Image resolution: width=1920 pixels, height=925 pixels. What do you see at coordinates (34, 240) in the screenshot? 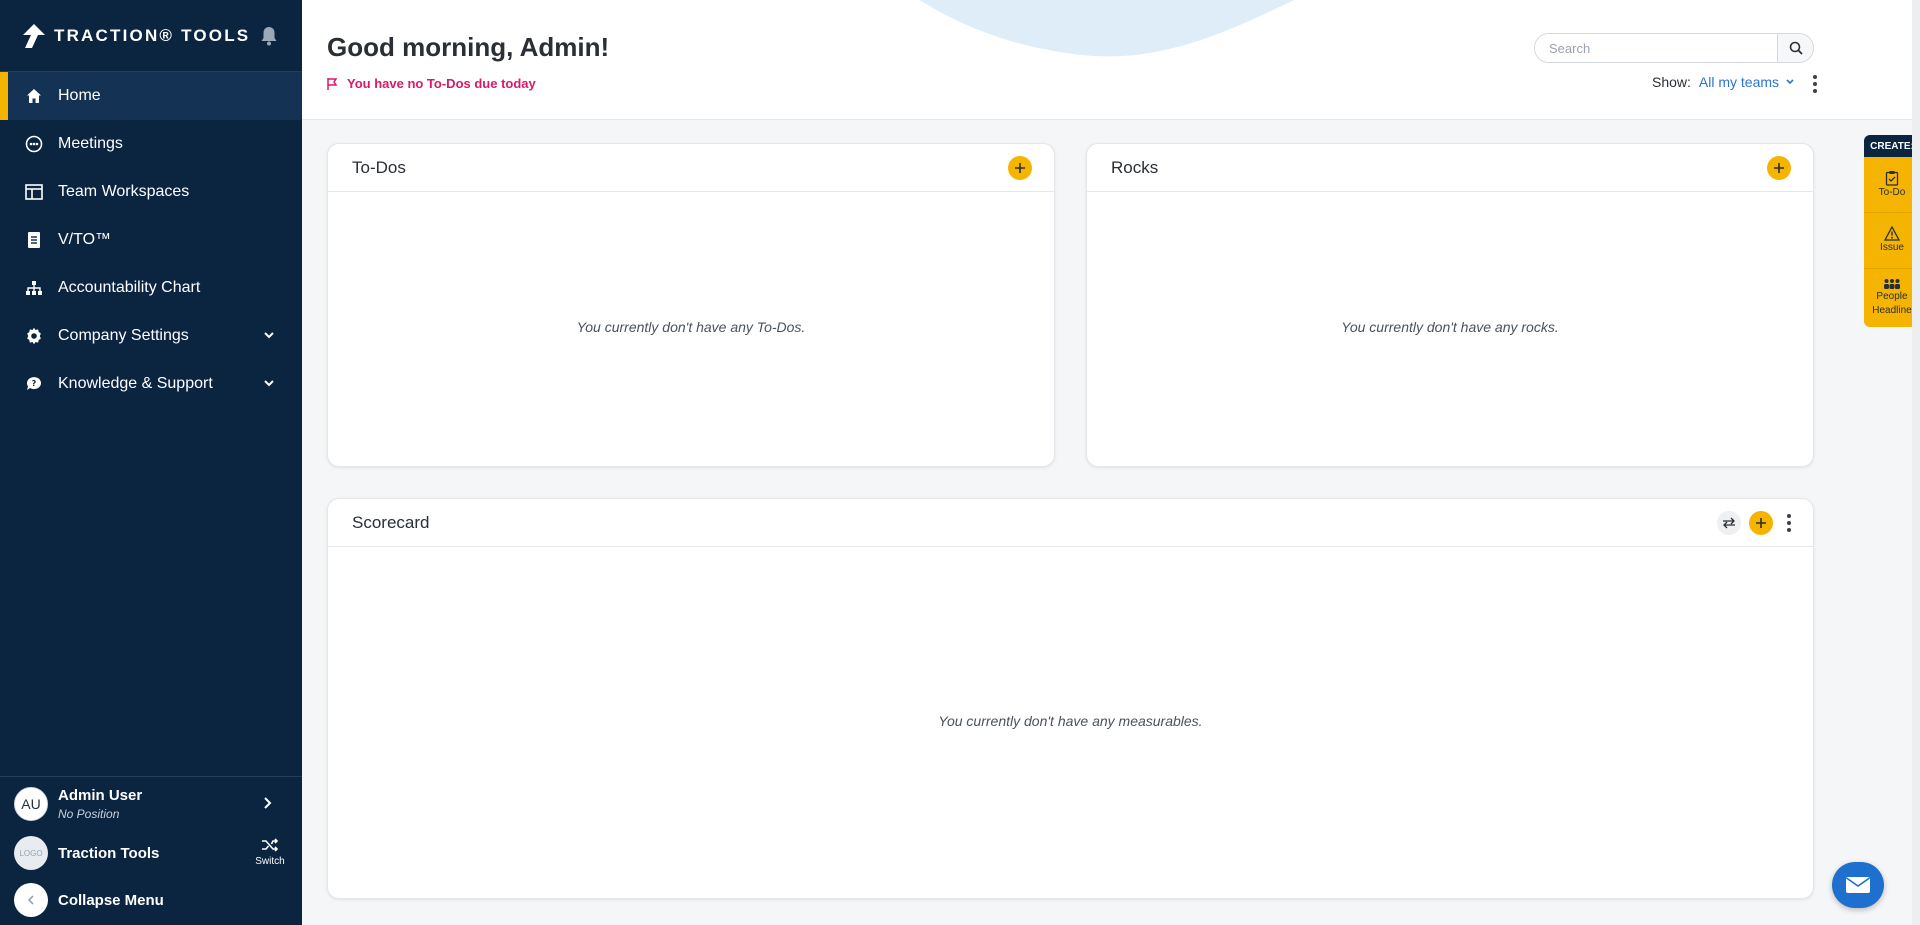
I see `document-icon` at bounding box center [34, 240].